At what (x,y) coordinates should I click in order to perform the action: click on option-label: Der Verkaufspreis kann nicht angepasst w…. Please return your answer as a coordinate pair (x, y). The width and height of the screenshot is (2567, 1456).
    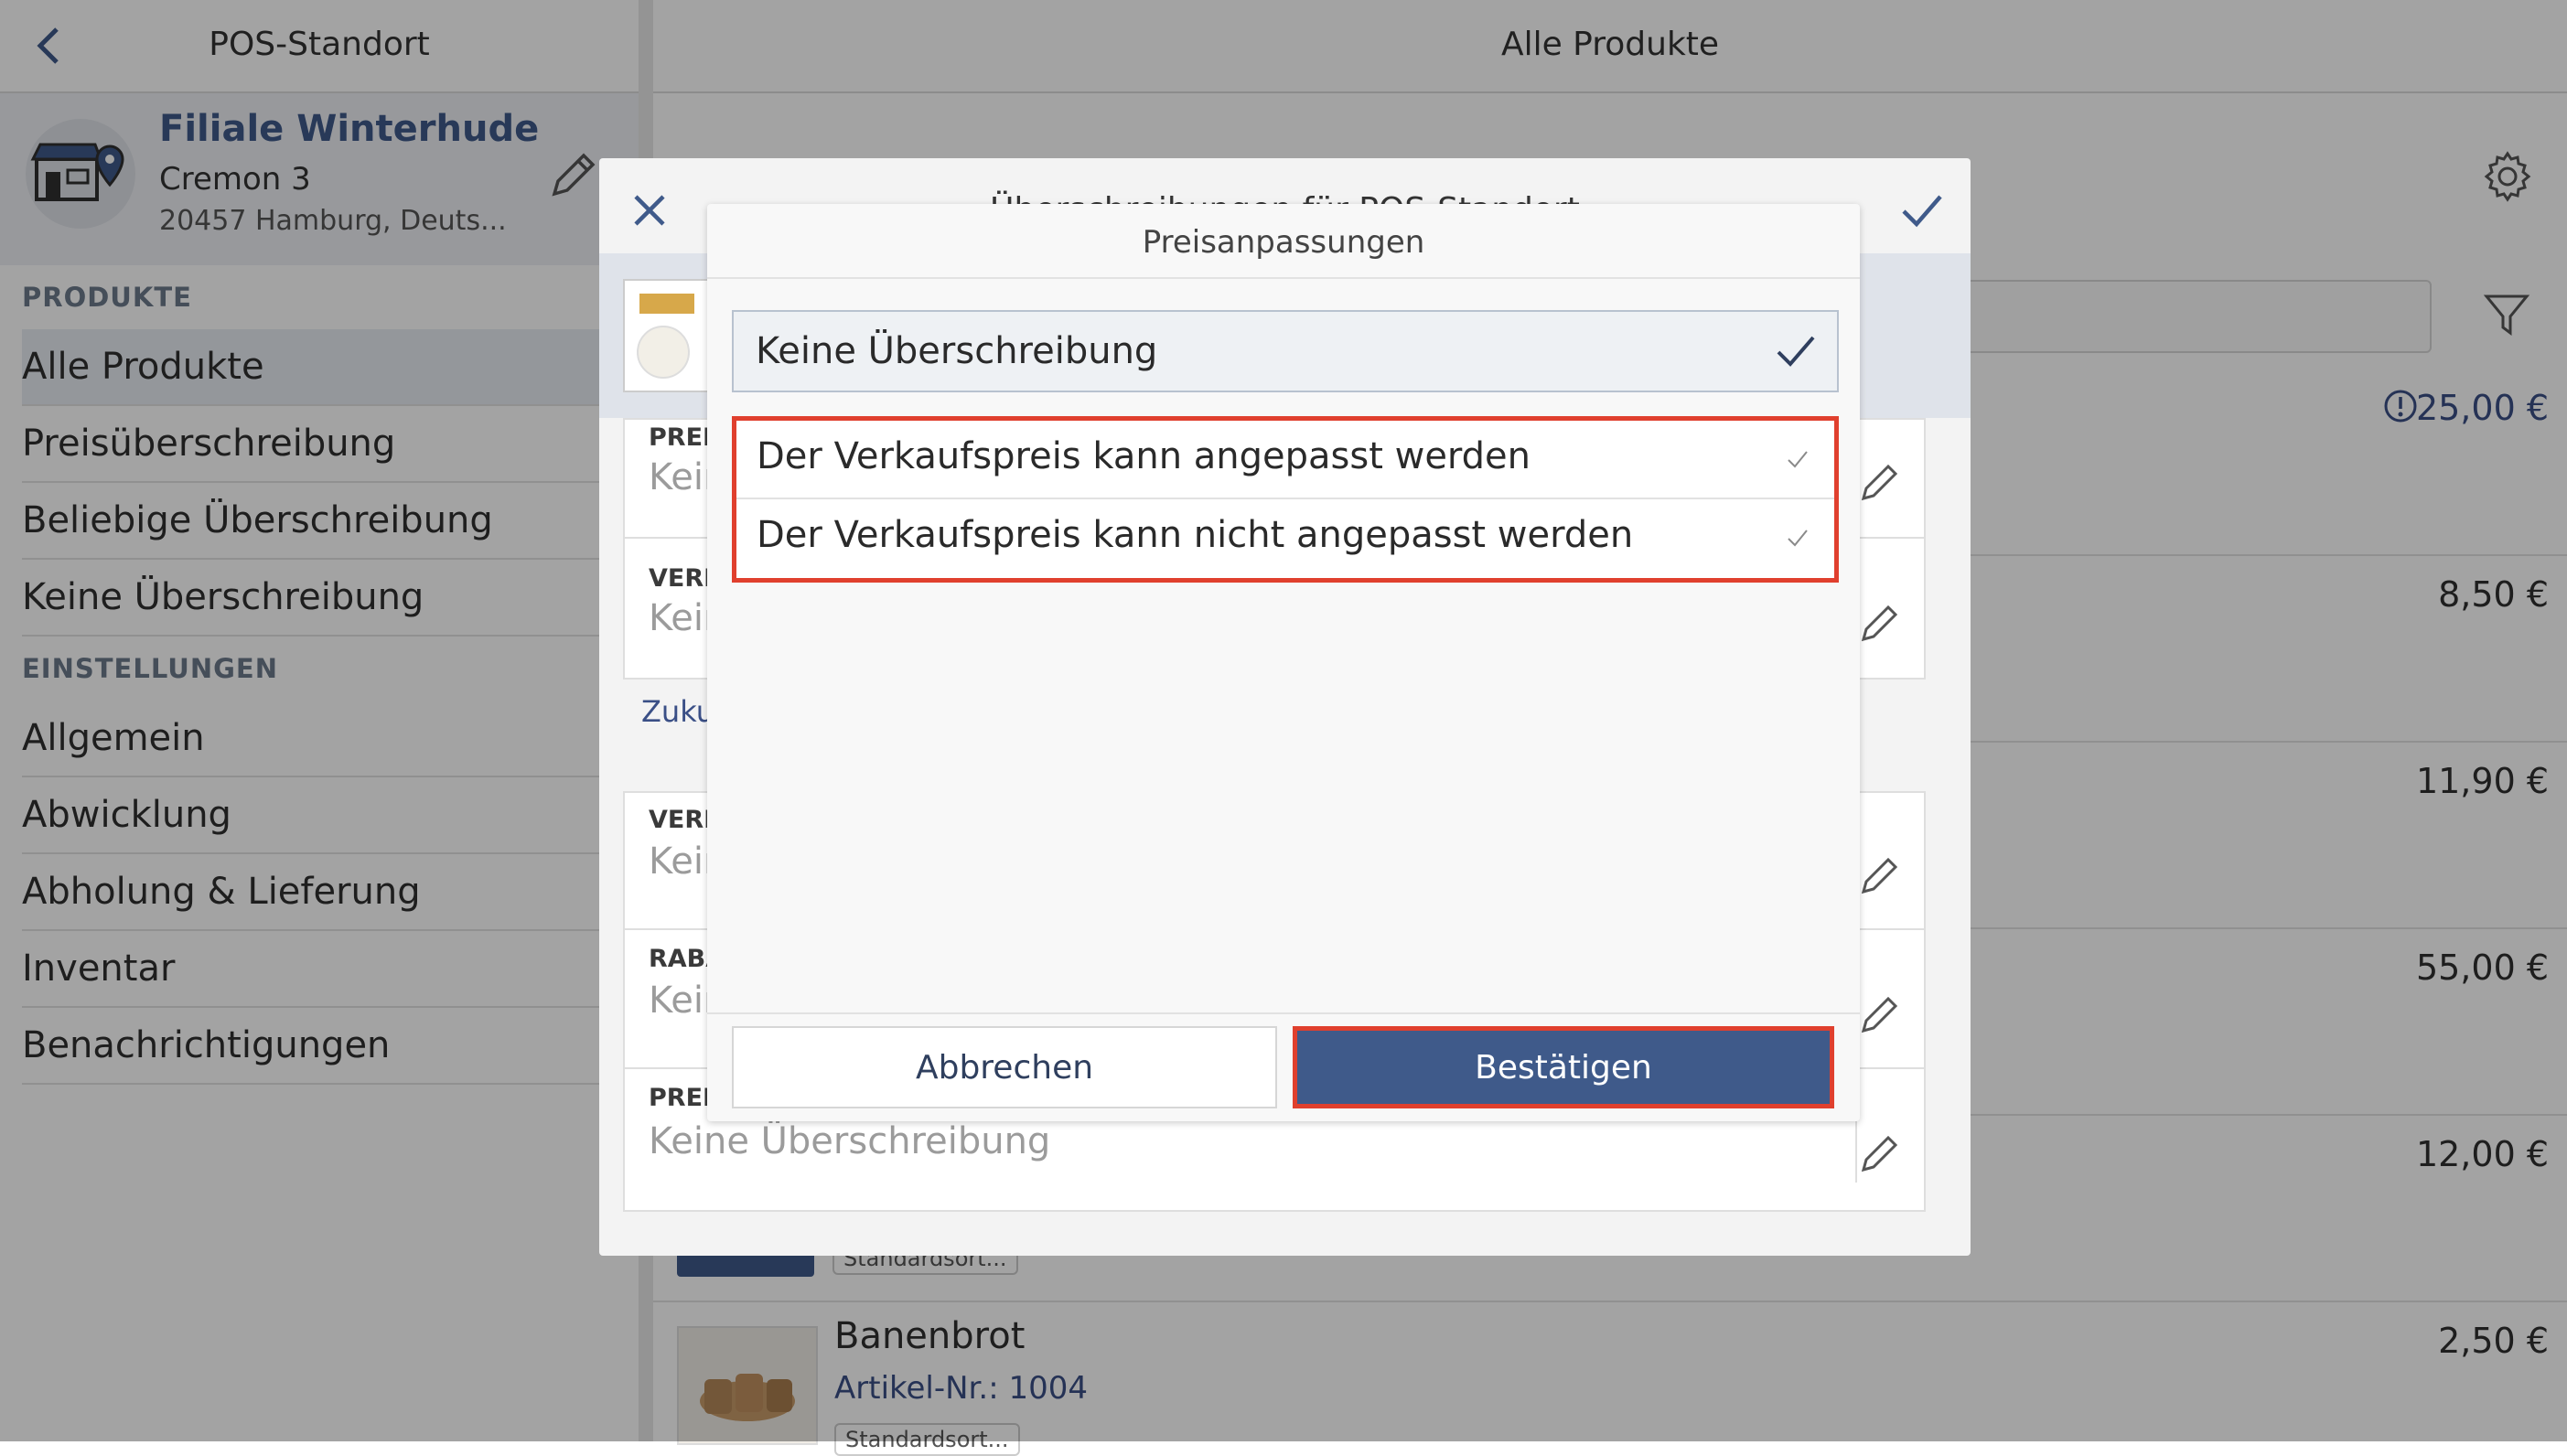
    Looking at the image, I should click on (1195, 535).